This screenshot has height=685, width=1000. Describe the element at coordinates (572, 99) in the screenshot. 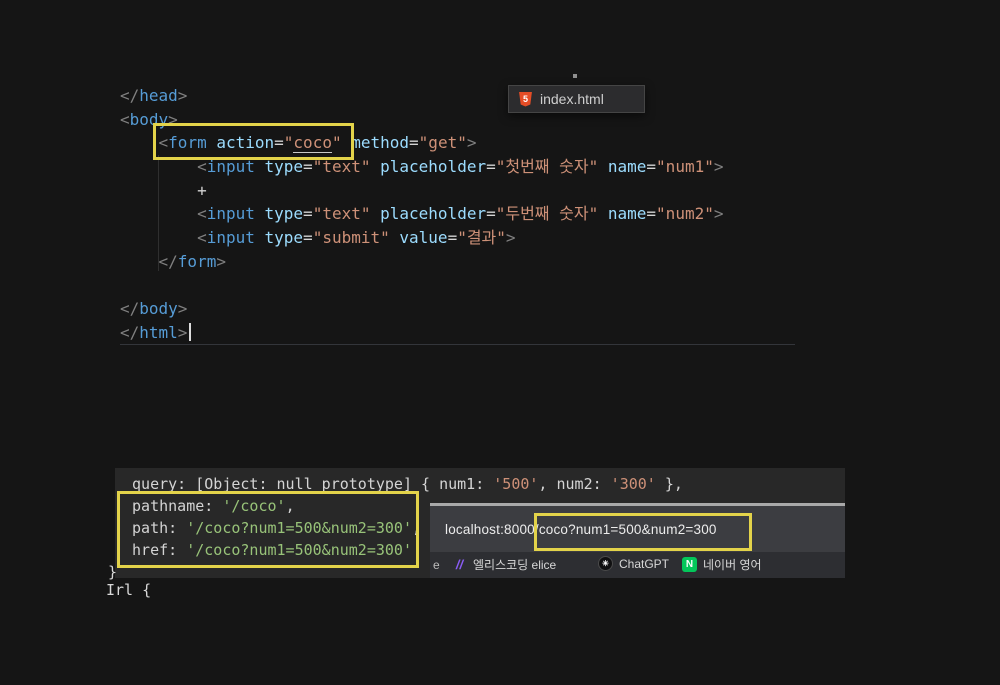

I see `tooltip-filename: index.html` at that location.